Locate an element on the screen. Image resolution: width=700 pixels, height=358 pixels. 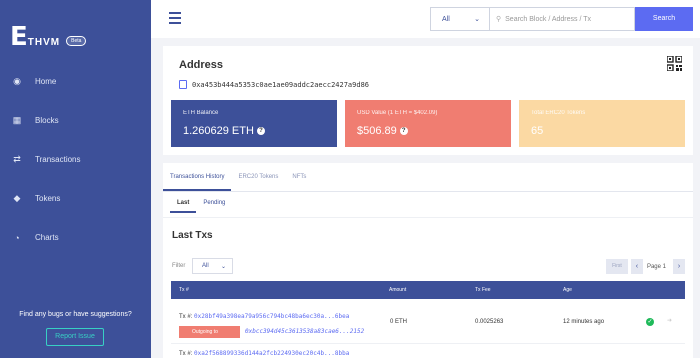
address-title: Address is located at coordinates (201, 65).